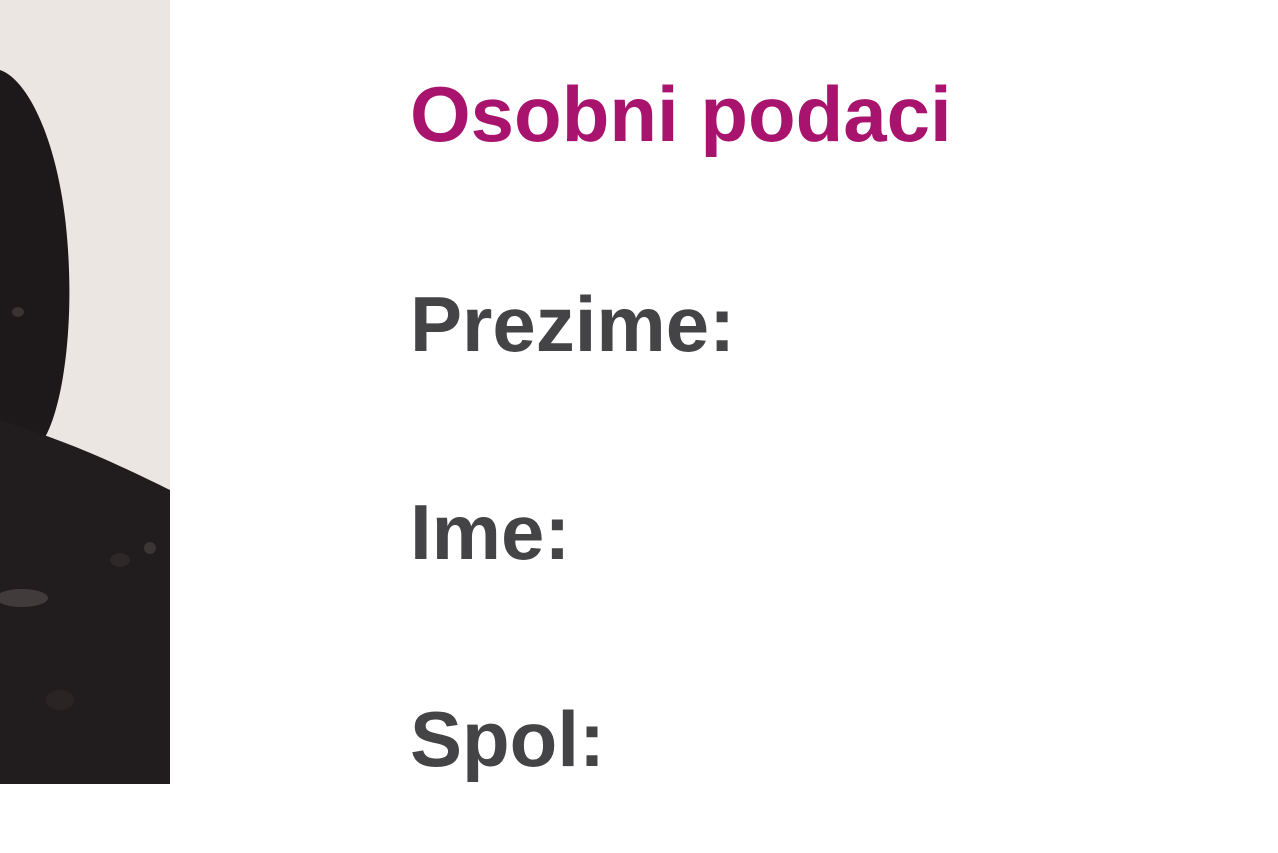 Image resolution: width=1278 pixels, height=853 pixels. Describe the element at coordinates (490, 532) in the screenshot. I see `first-name-label: Ime:` at that location.